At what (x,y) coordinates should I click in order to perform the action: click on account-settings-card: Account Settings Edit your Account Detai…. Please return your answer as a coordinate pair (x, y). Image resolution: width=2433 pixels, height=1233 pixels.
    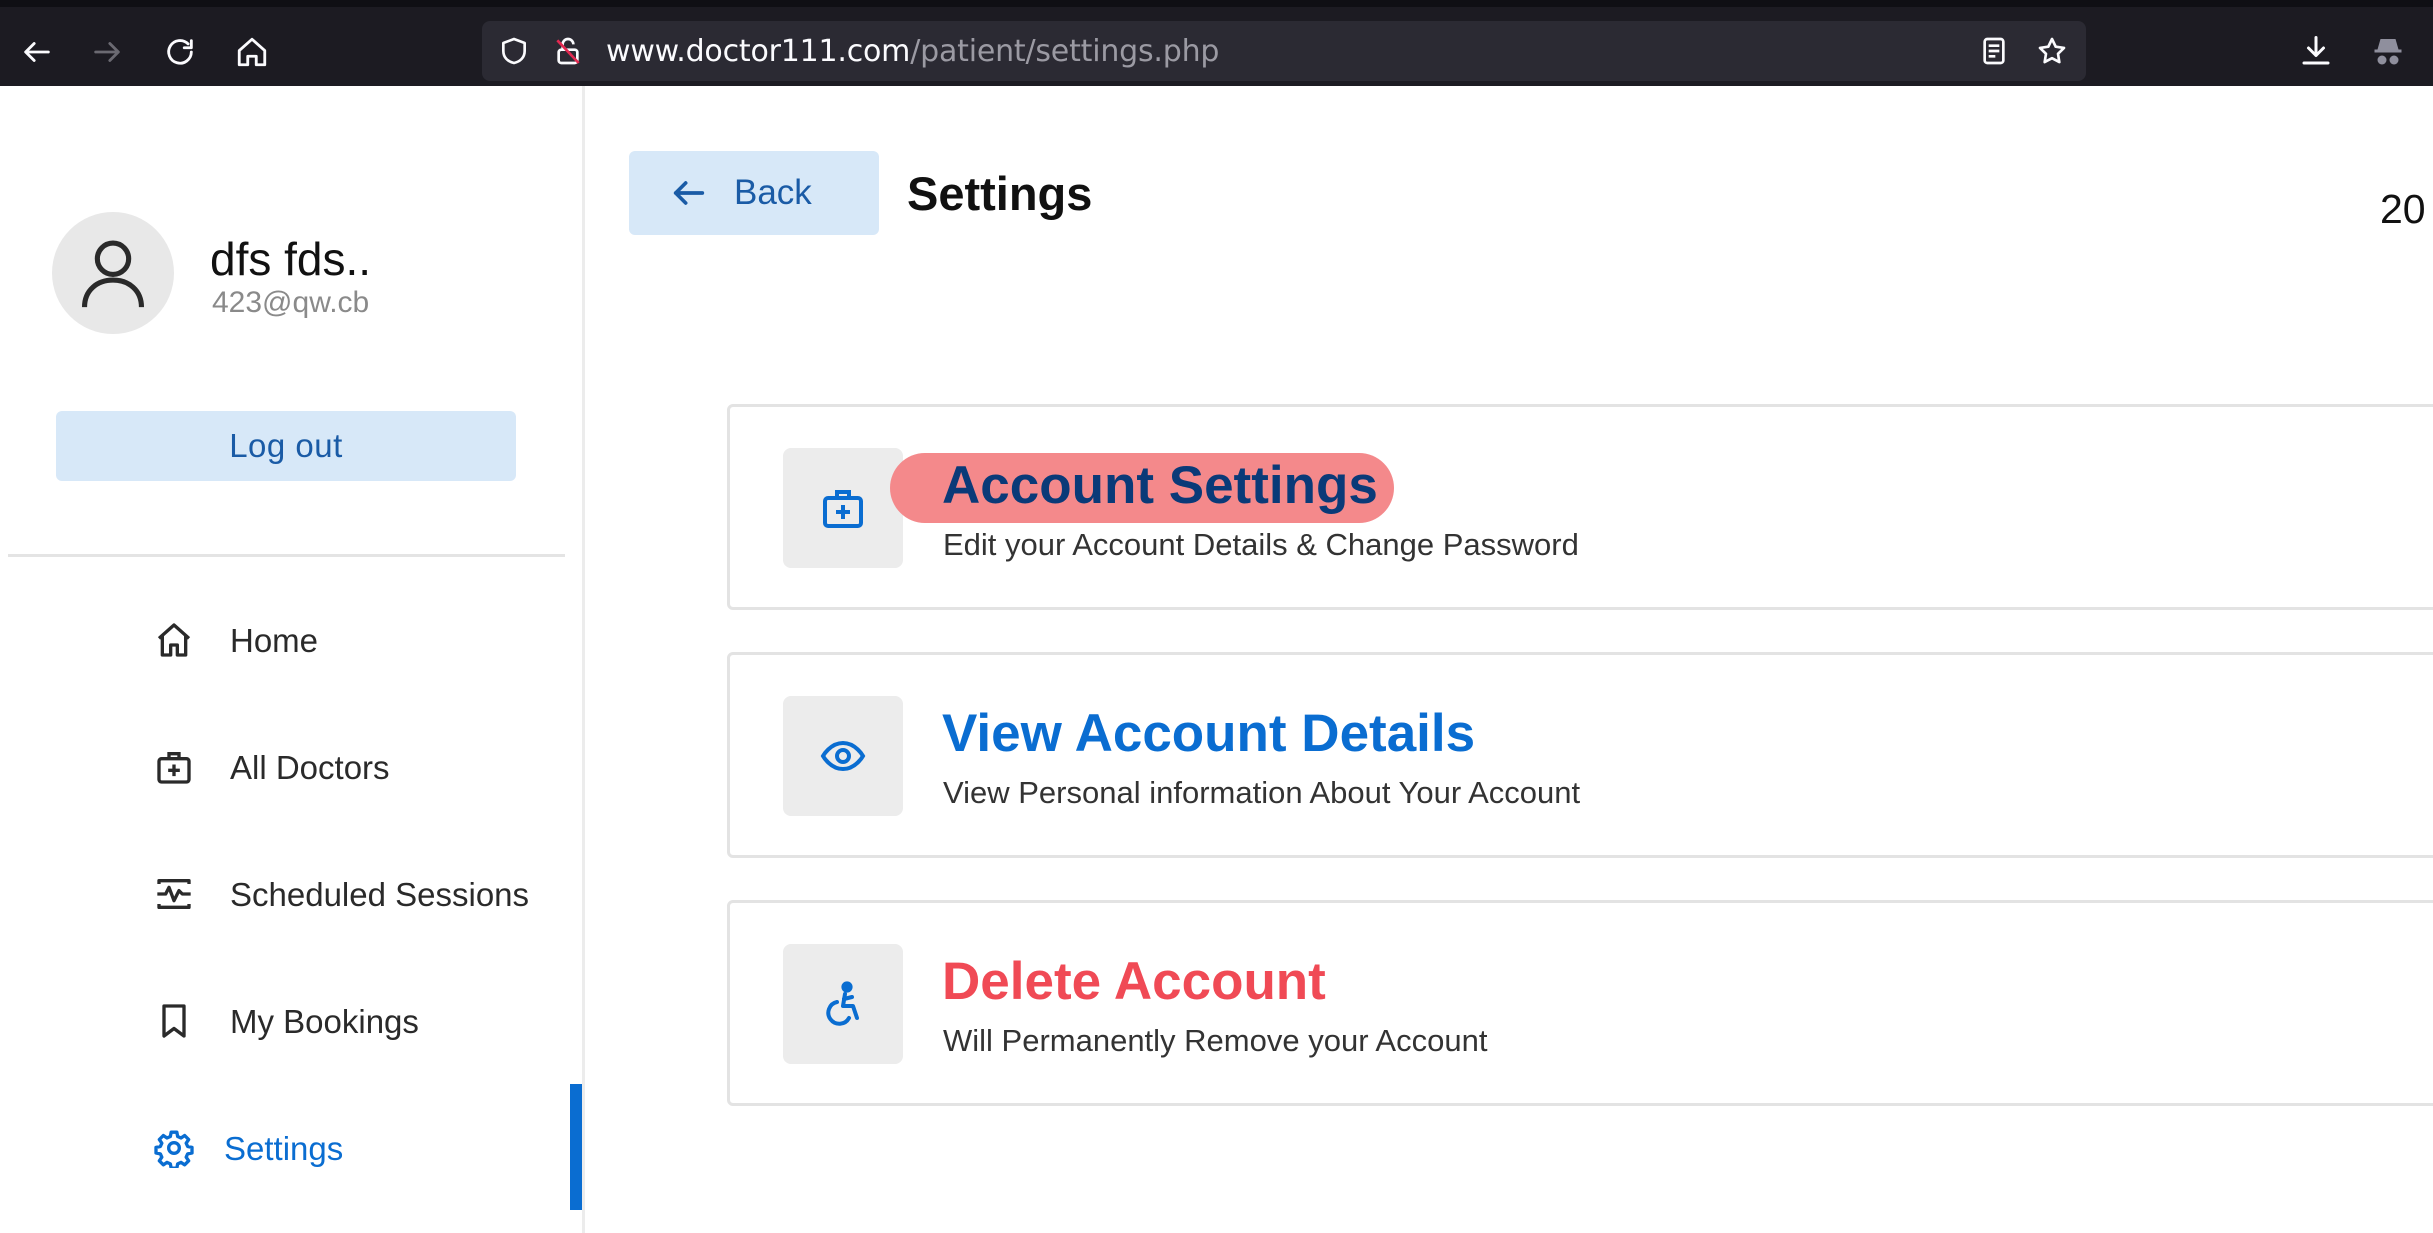
    Looking at the image, I should click on (1580, 507).